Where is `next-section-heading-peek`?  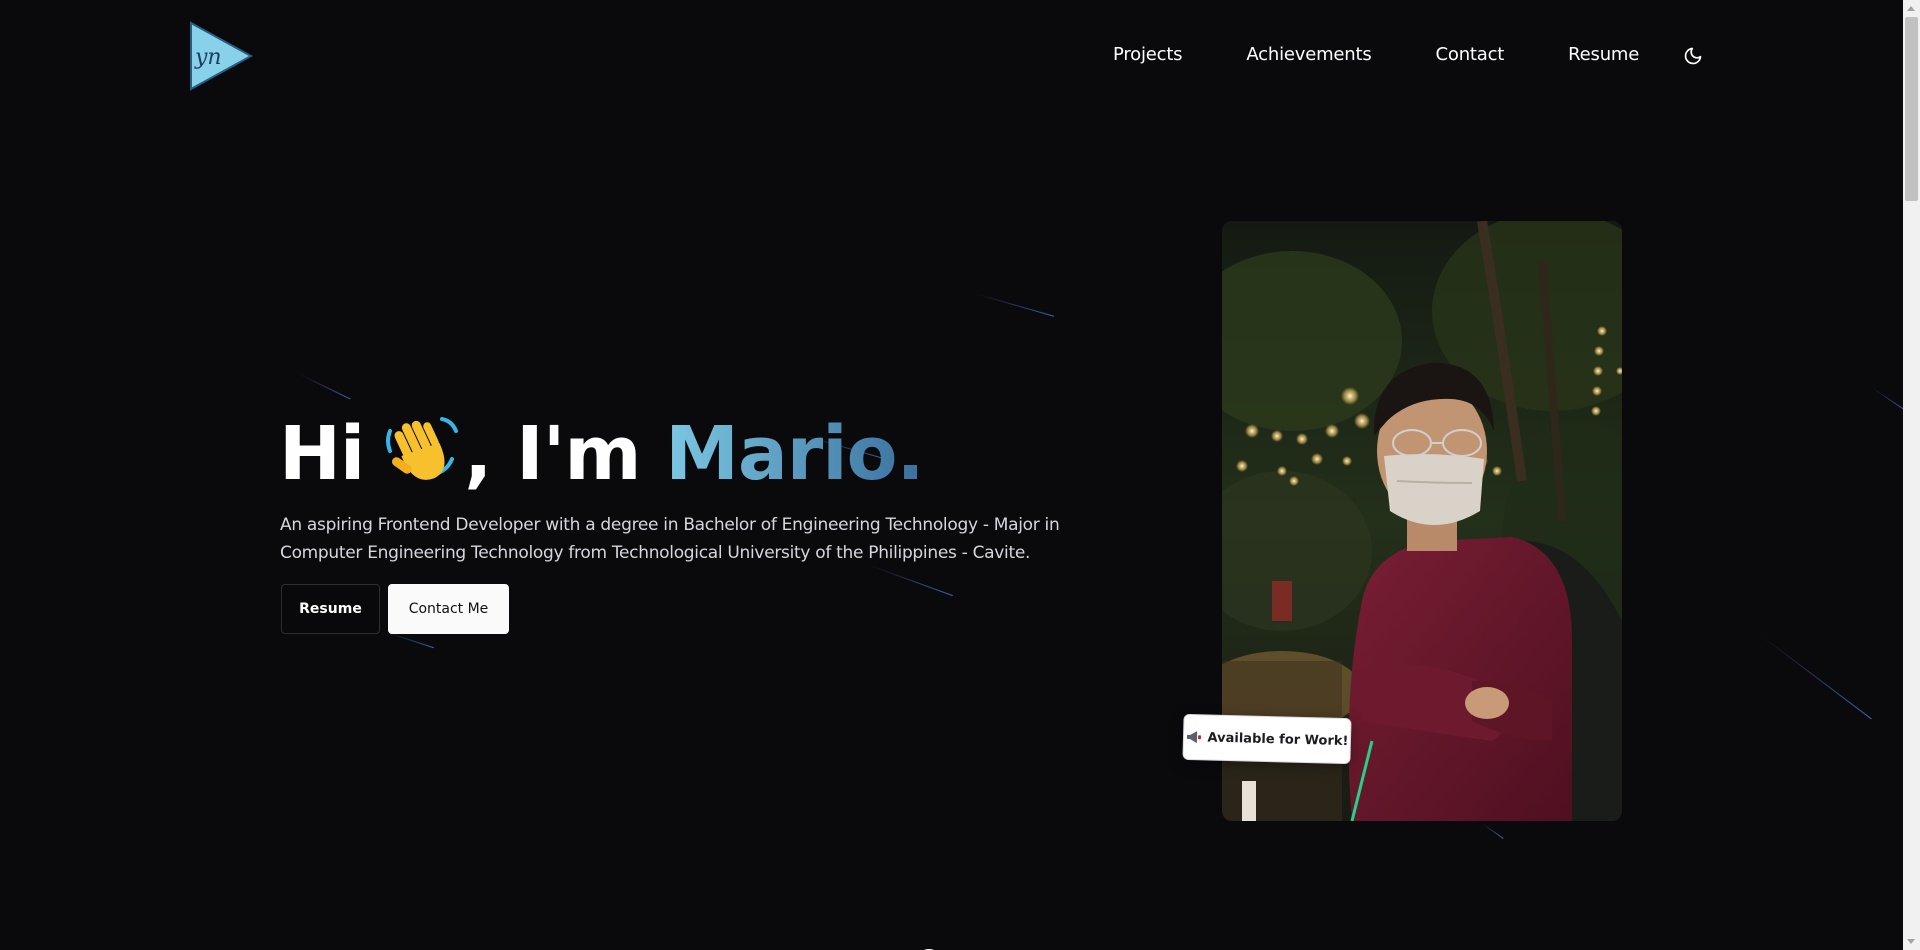
next-section-heading-peek is located at coordinates (940, 944).